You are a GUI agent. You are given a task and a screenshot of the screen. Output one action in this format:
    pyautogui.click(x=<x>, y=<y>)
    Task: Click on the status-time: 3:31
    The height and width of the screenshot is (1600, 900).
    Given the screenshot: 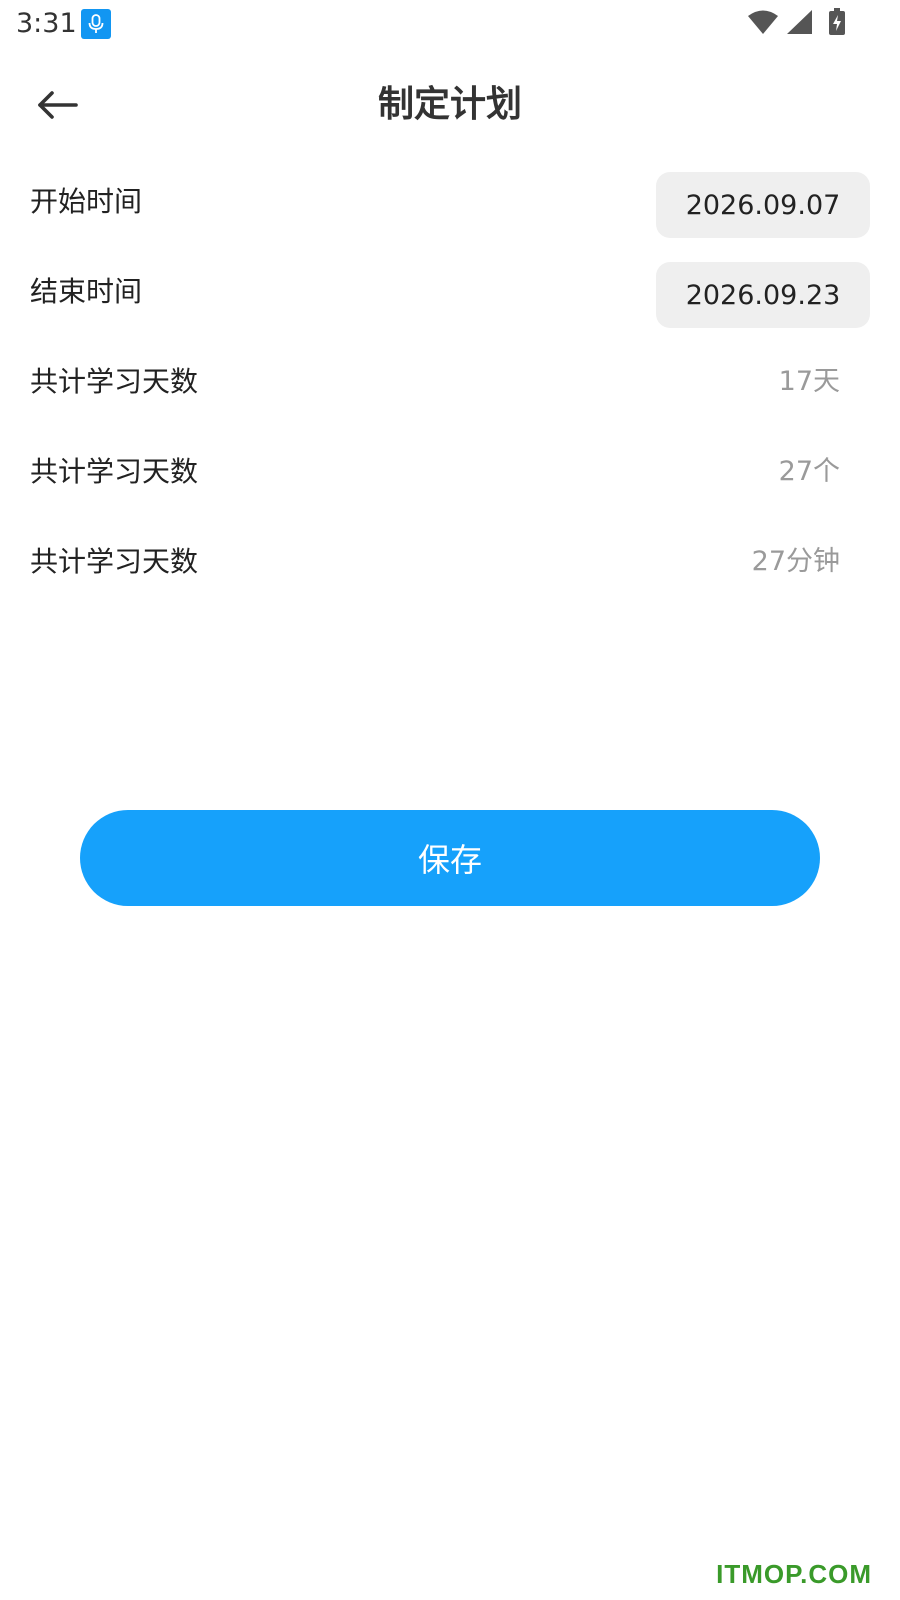 What is the action you would take?
    pyautogui.click(x=46, y=23)
    